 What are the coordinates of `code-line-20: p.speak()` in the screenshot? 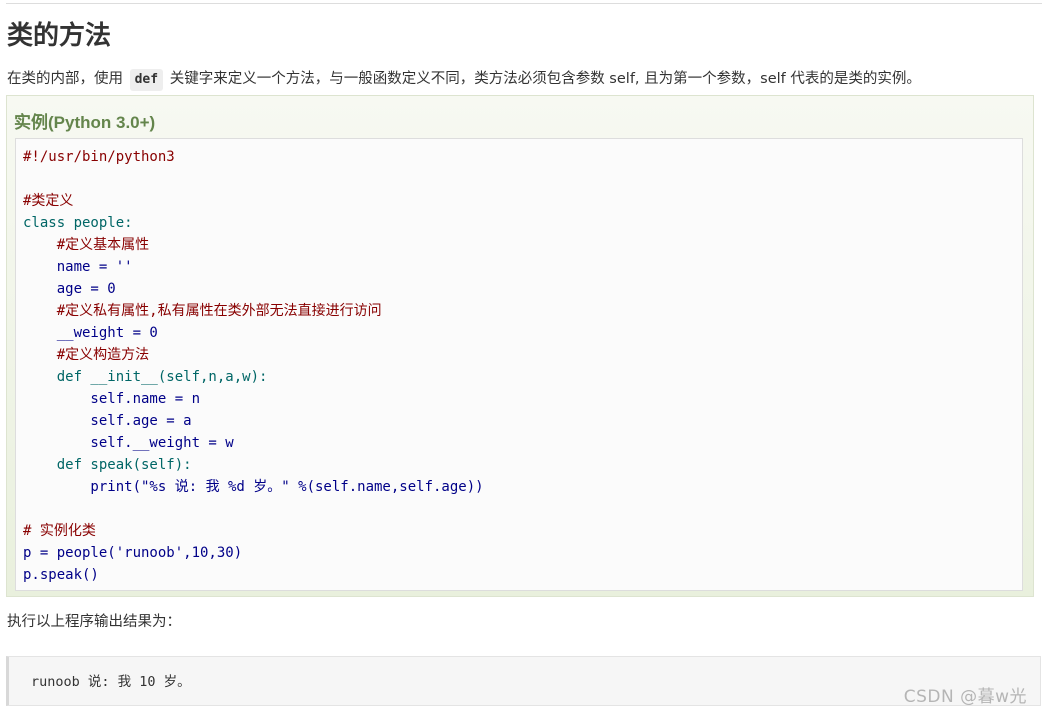 It's located at (61, 575).